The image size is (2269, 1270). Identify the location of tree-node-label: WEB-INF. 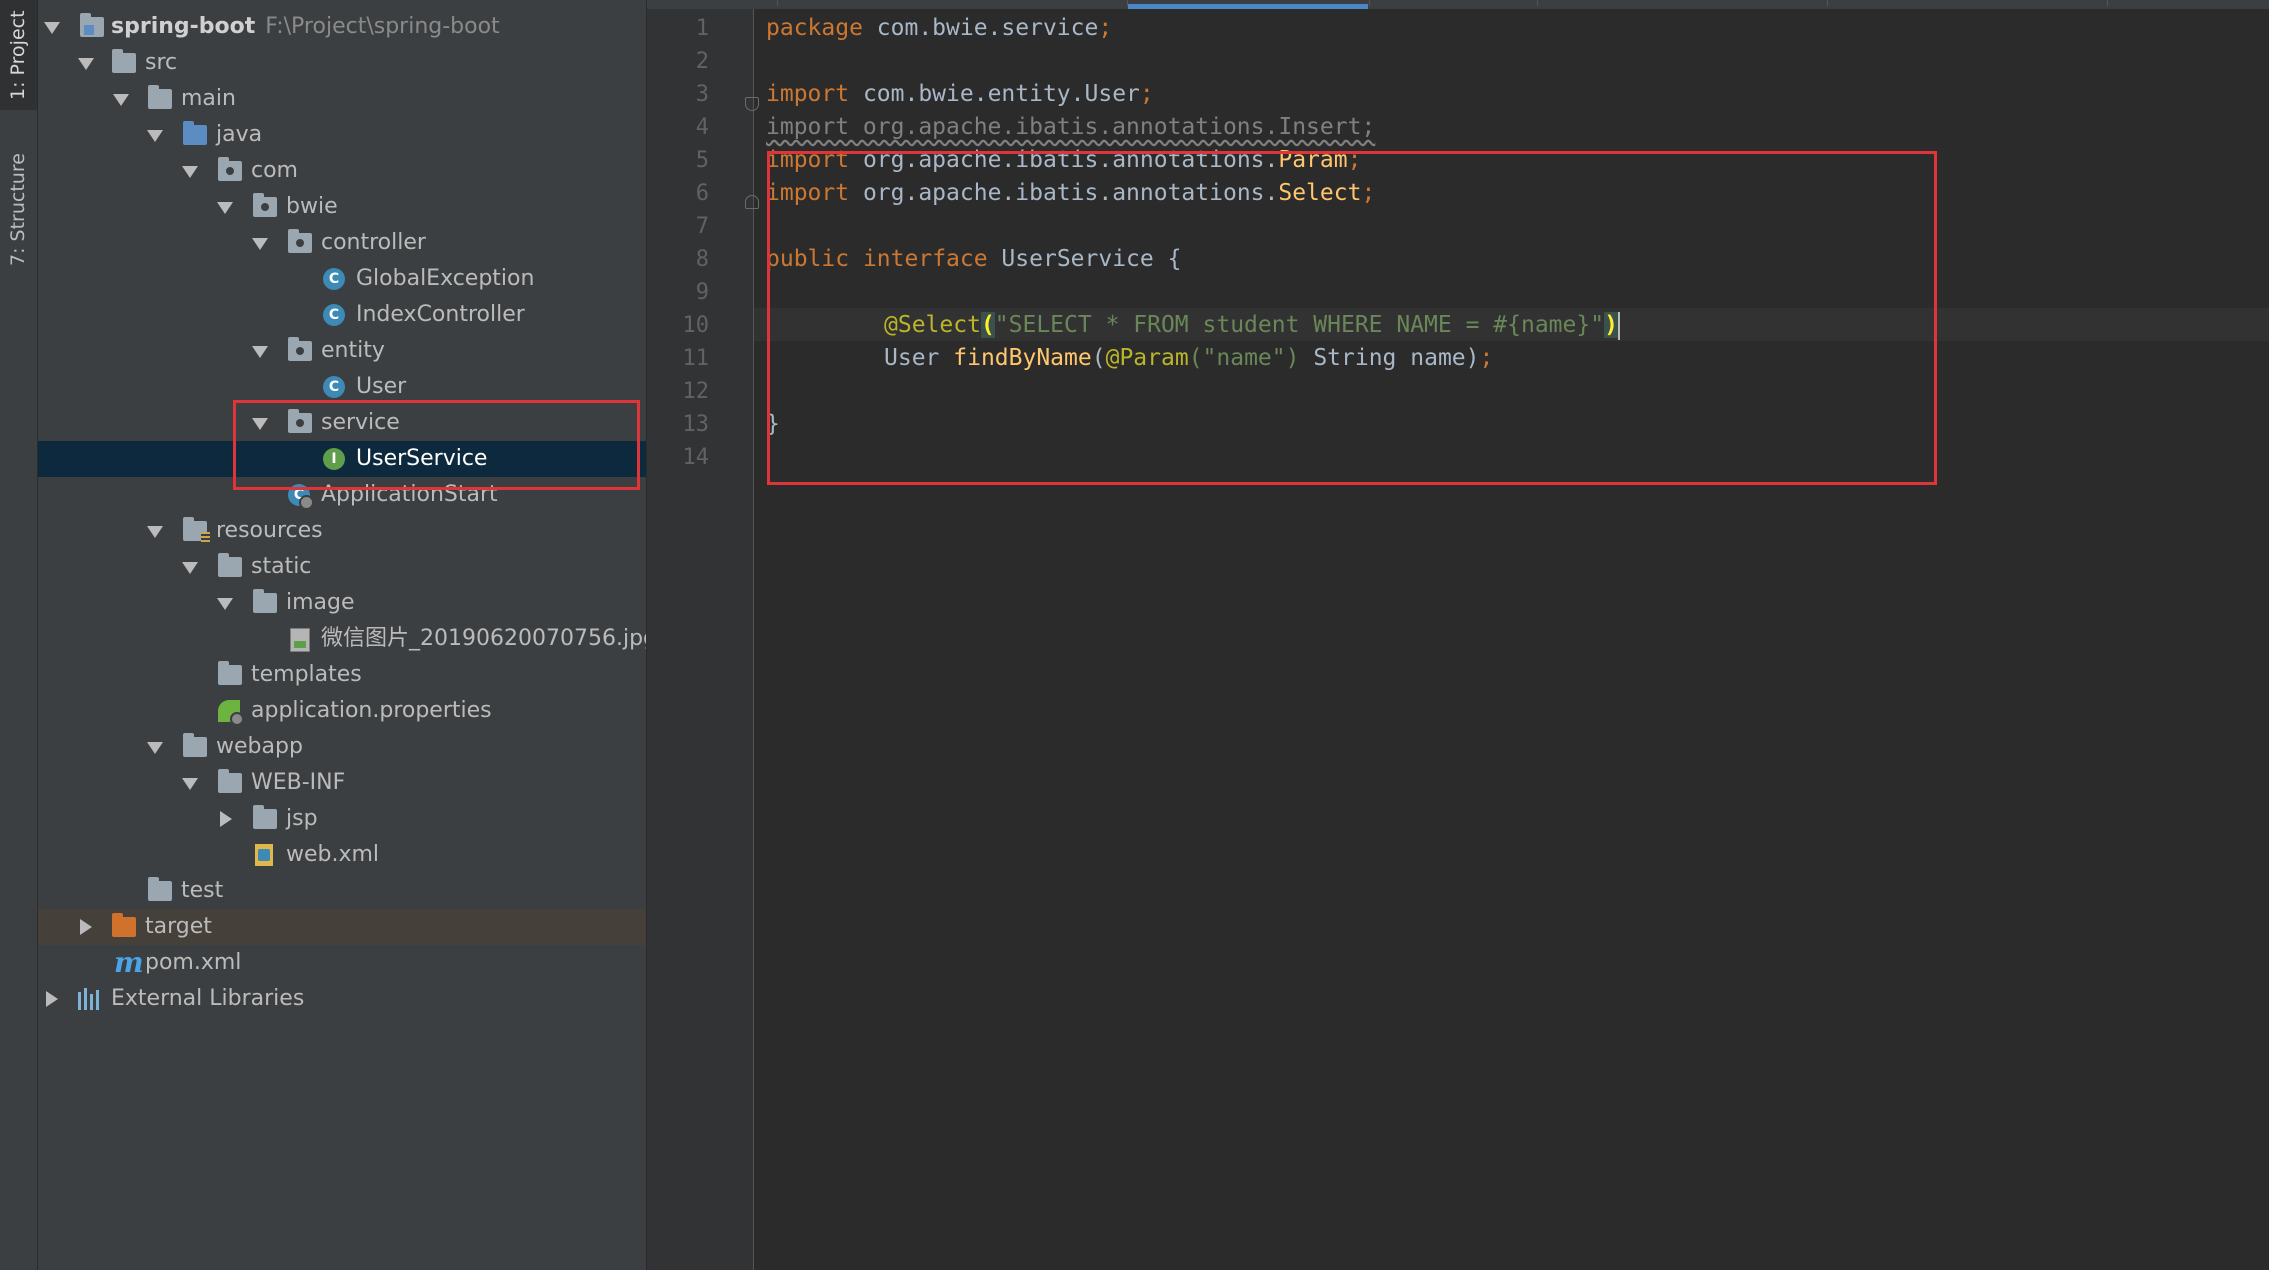
(298, 782).